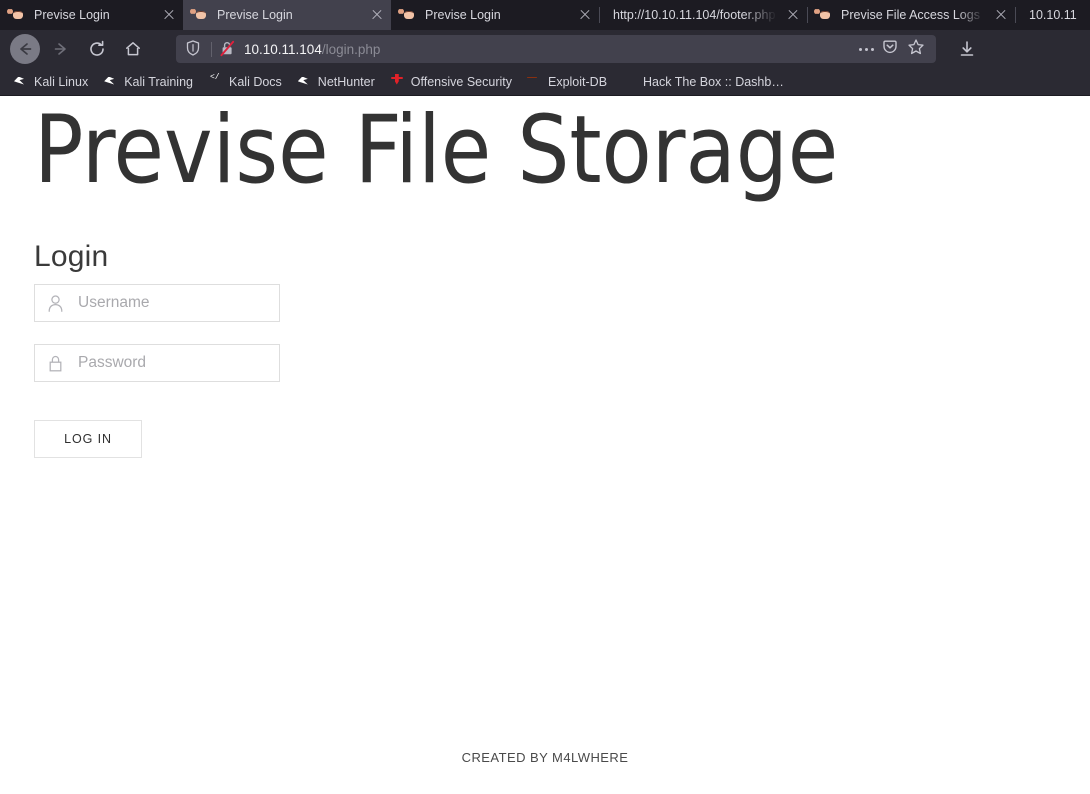 This screenshot has height=794, width=1090. Describe the element at coordinates (71, 256) in the screenshot. I see `login-heading: Login` at that location.